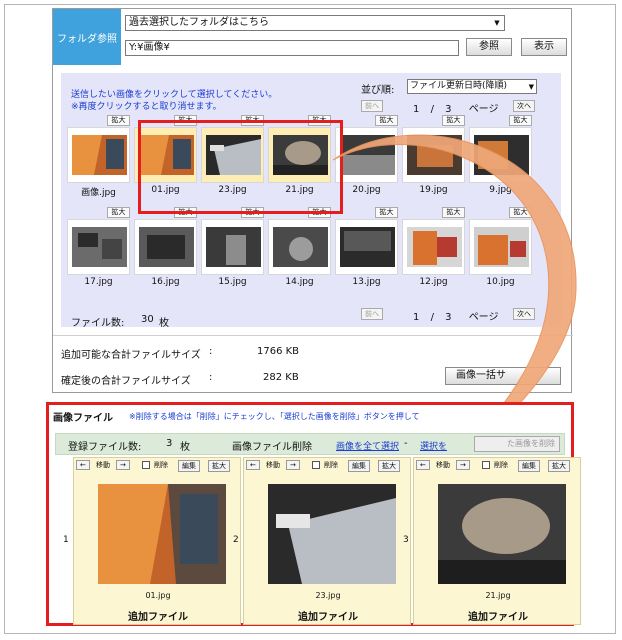 This screenshot has height=640, width=622. I want to click on card-file-name: 21.jpg, so click(498, 595).